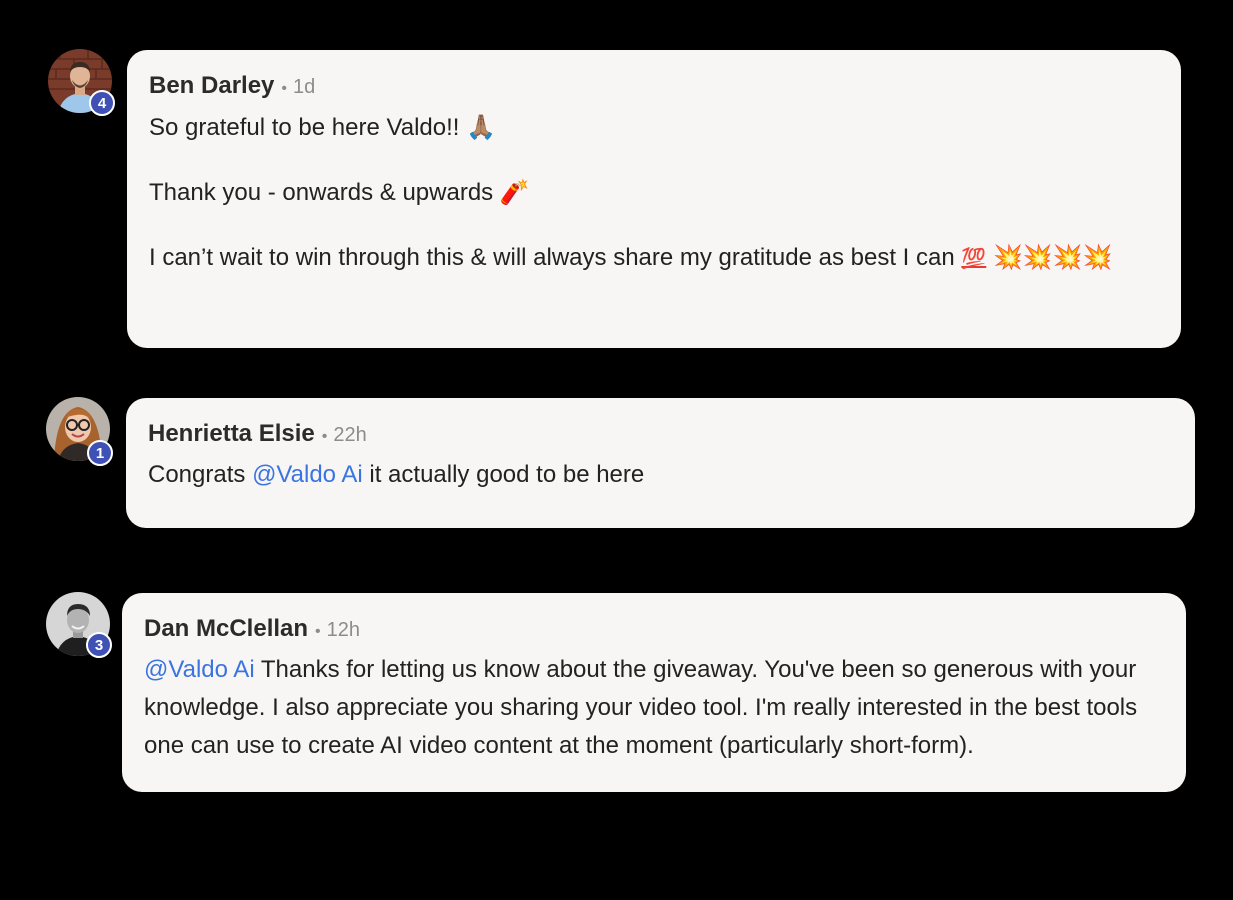  I want to click on level-badge: 4, so click(102, 103).